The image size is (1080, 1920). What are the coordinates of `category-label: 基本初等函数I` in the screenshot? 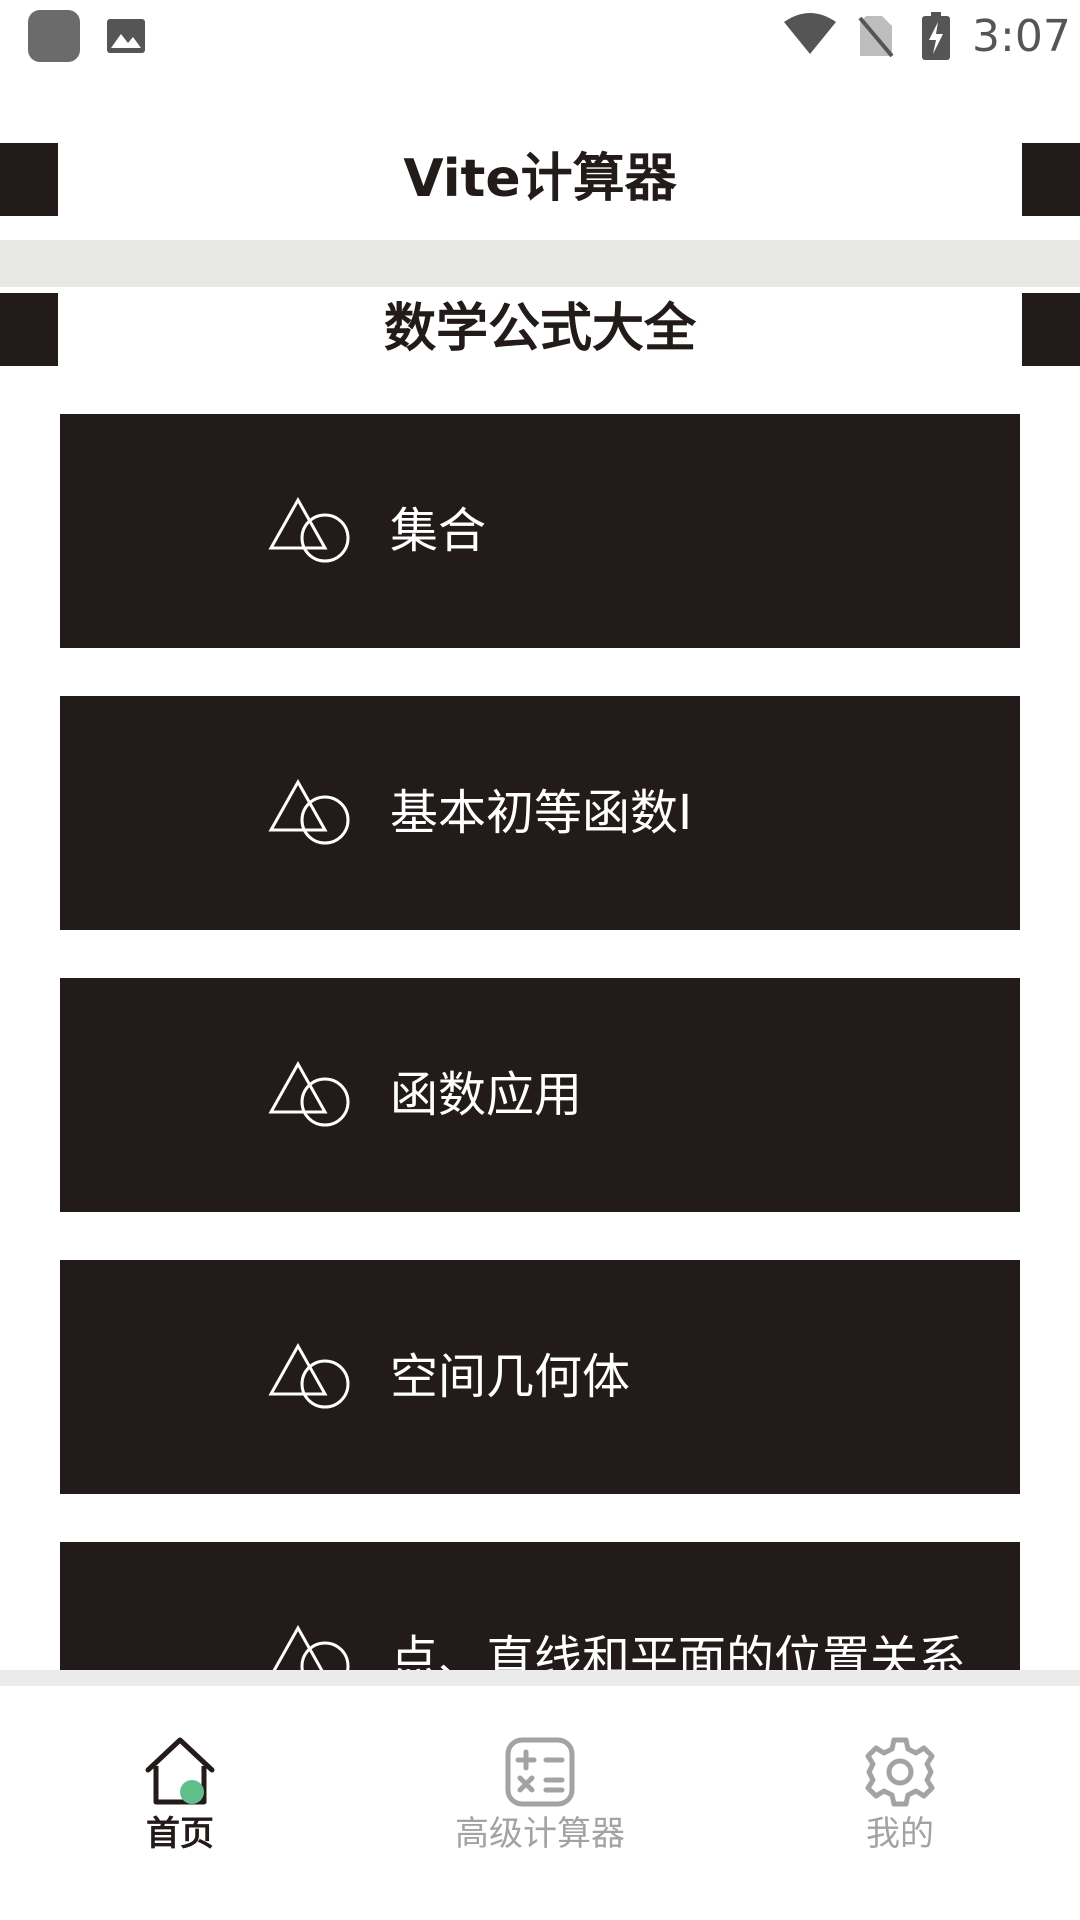 It's located at (541, 813).